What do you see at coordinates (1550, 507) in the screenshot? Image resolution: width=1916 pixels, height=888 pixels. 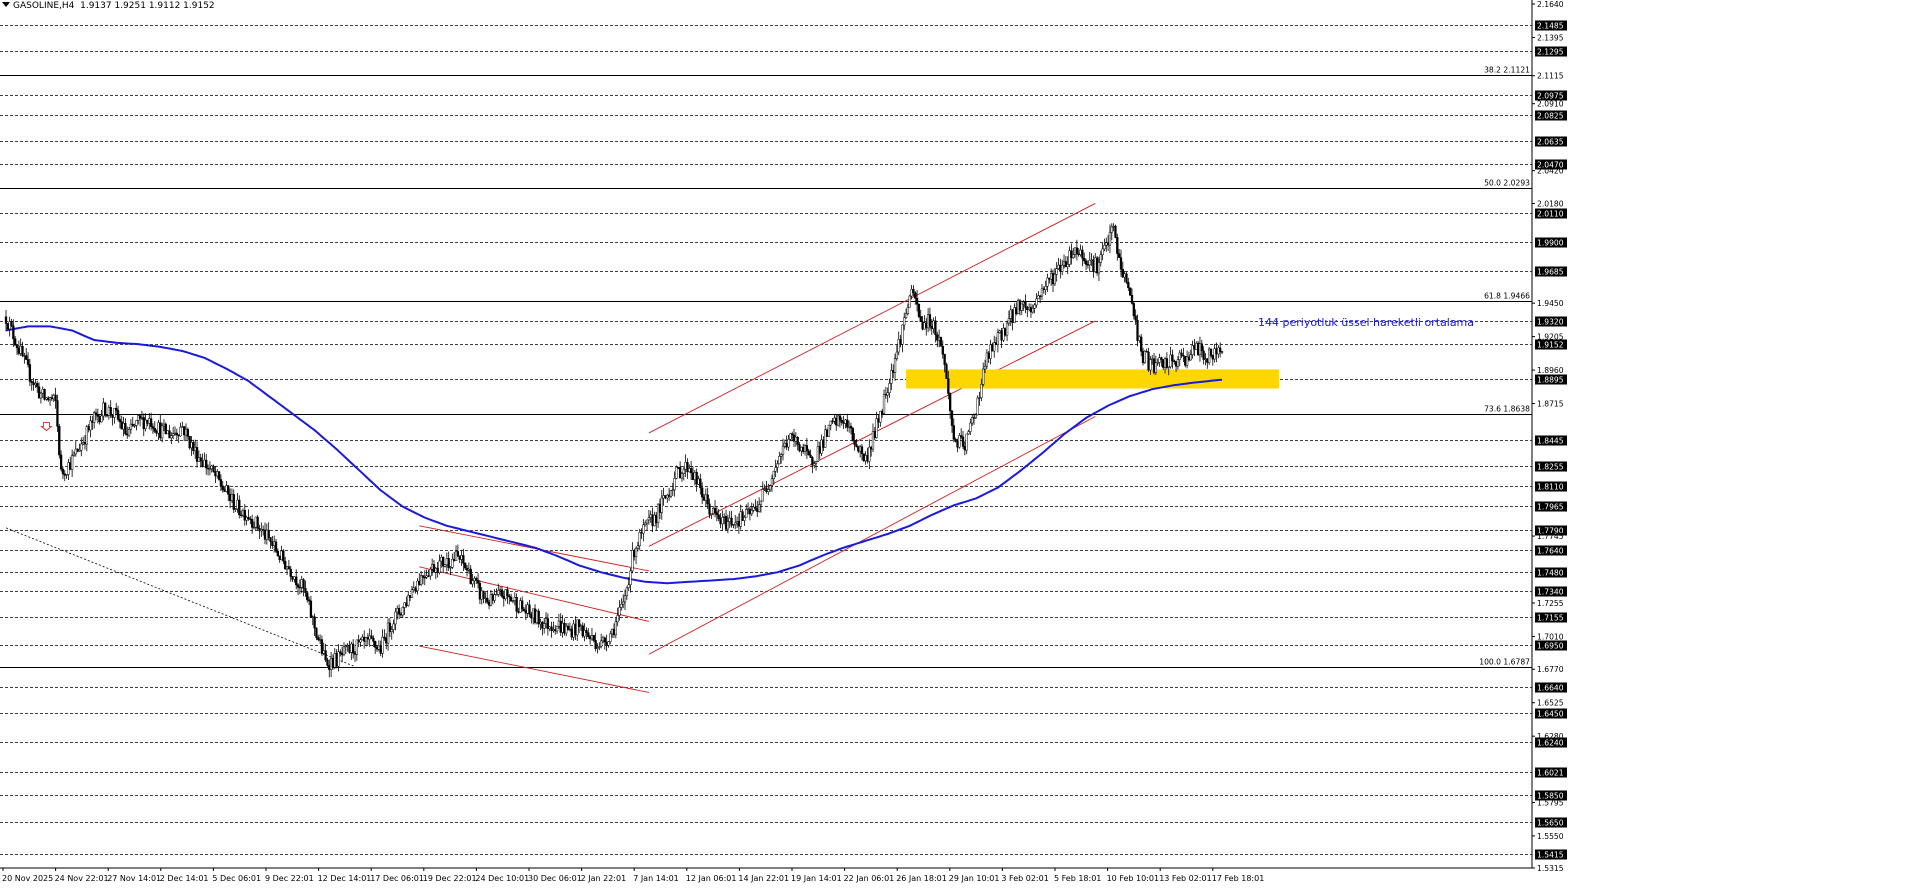 I see `price-line-label: 1.7965` at bounding box center [1550, 507].